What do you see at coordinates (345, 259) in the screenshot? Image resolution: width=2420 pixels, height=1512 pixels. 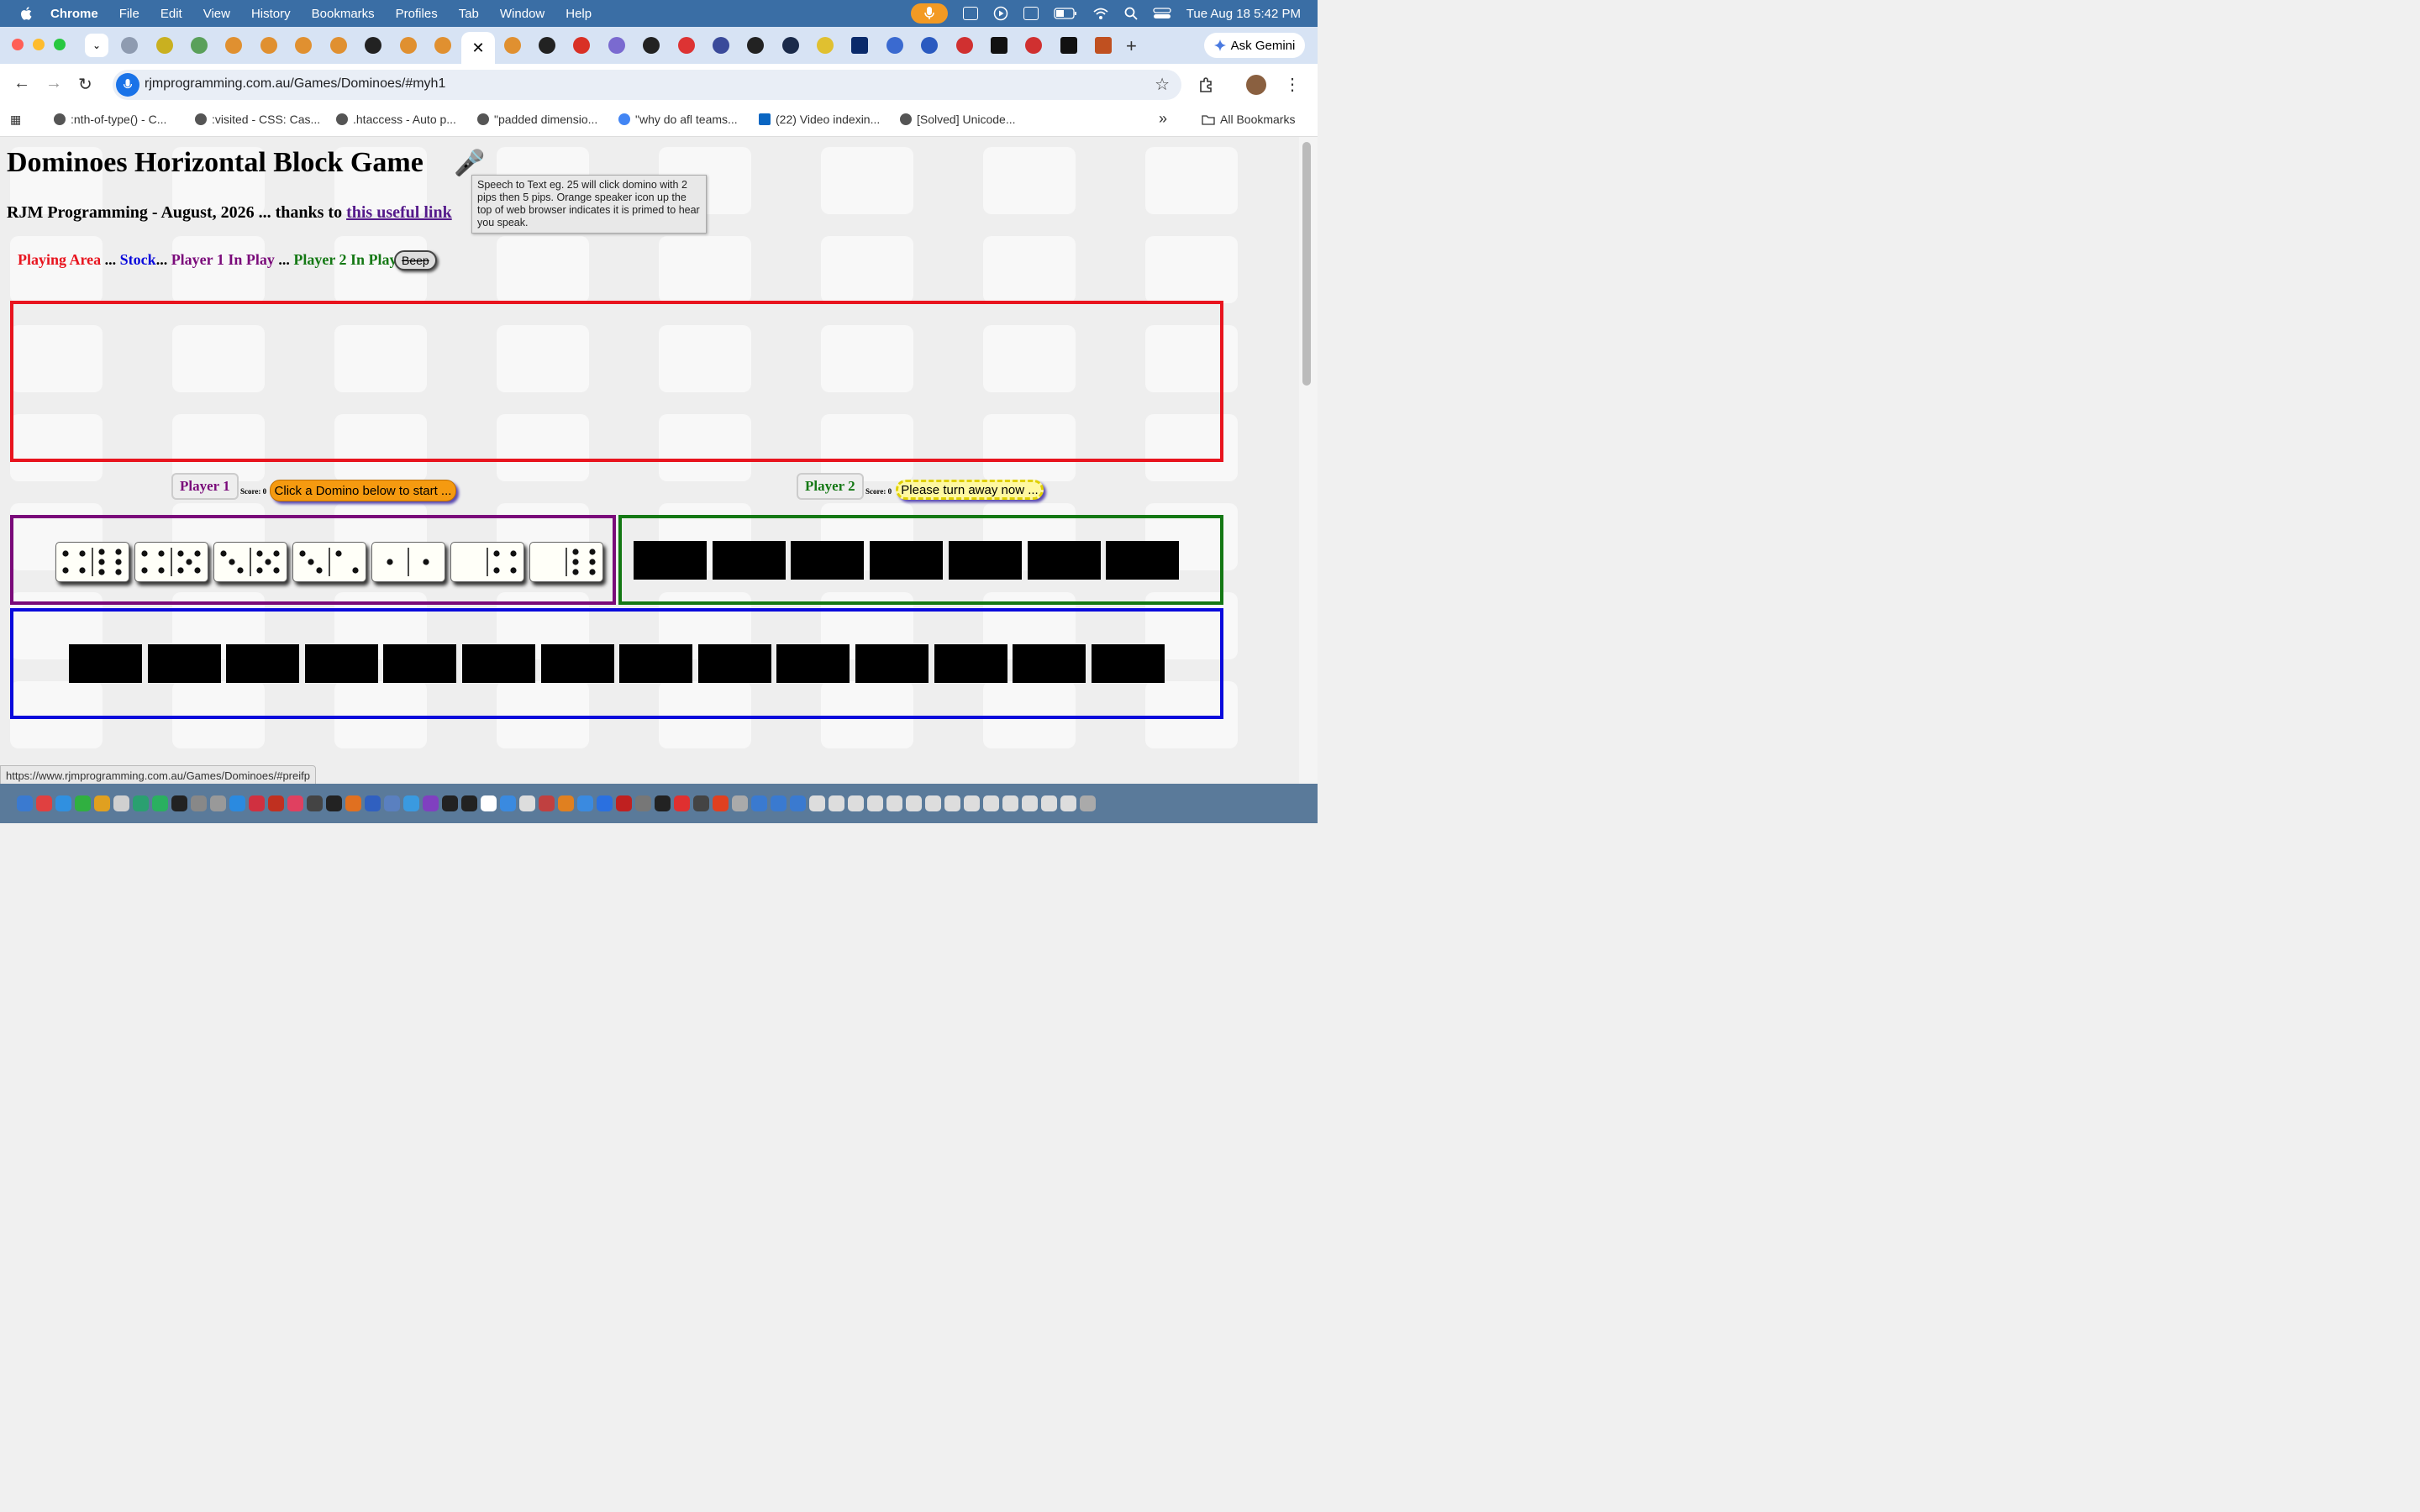 I see `legend-player2-in-play: Player 2 In Play` at bounding box center [345, 259].